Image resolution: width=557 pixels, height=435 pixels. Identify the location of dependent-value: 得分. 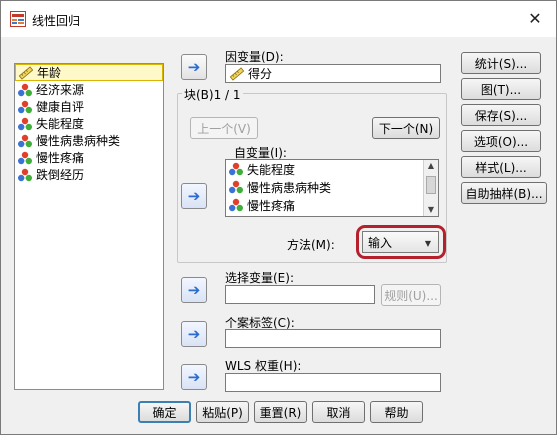
(260, 74).